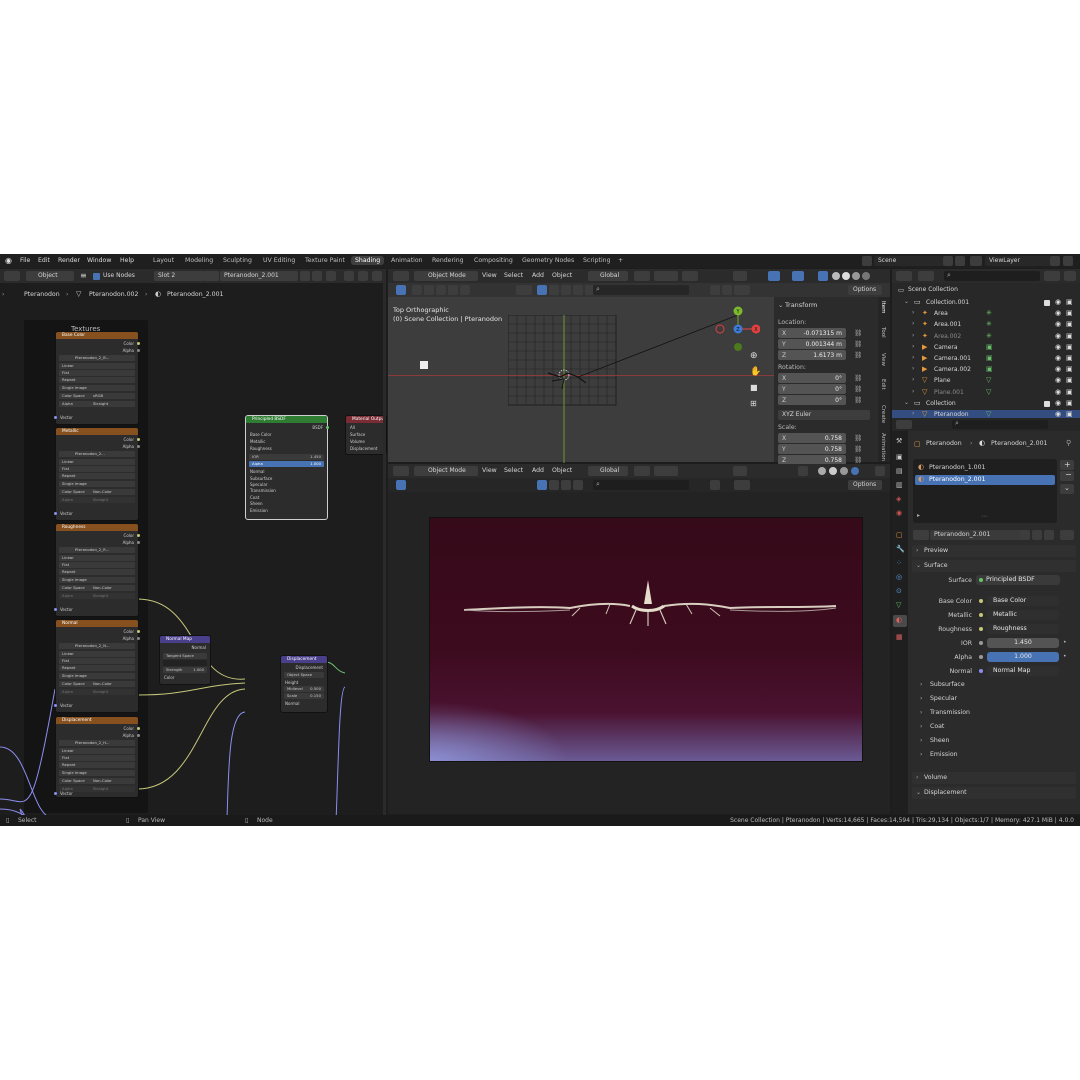 The image size is (1080, 1080). What do you see at coordinates (1000, 424) in the screenshot?
I see `properties-search-input: ⌕` at bounding box center [1000, 424].